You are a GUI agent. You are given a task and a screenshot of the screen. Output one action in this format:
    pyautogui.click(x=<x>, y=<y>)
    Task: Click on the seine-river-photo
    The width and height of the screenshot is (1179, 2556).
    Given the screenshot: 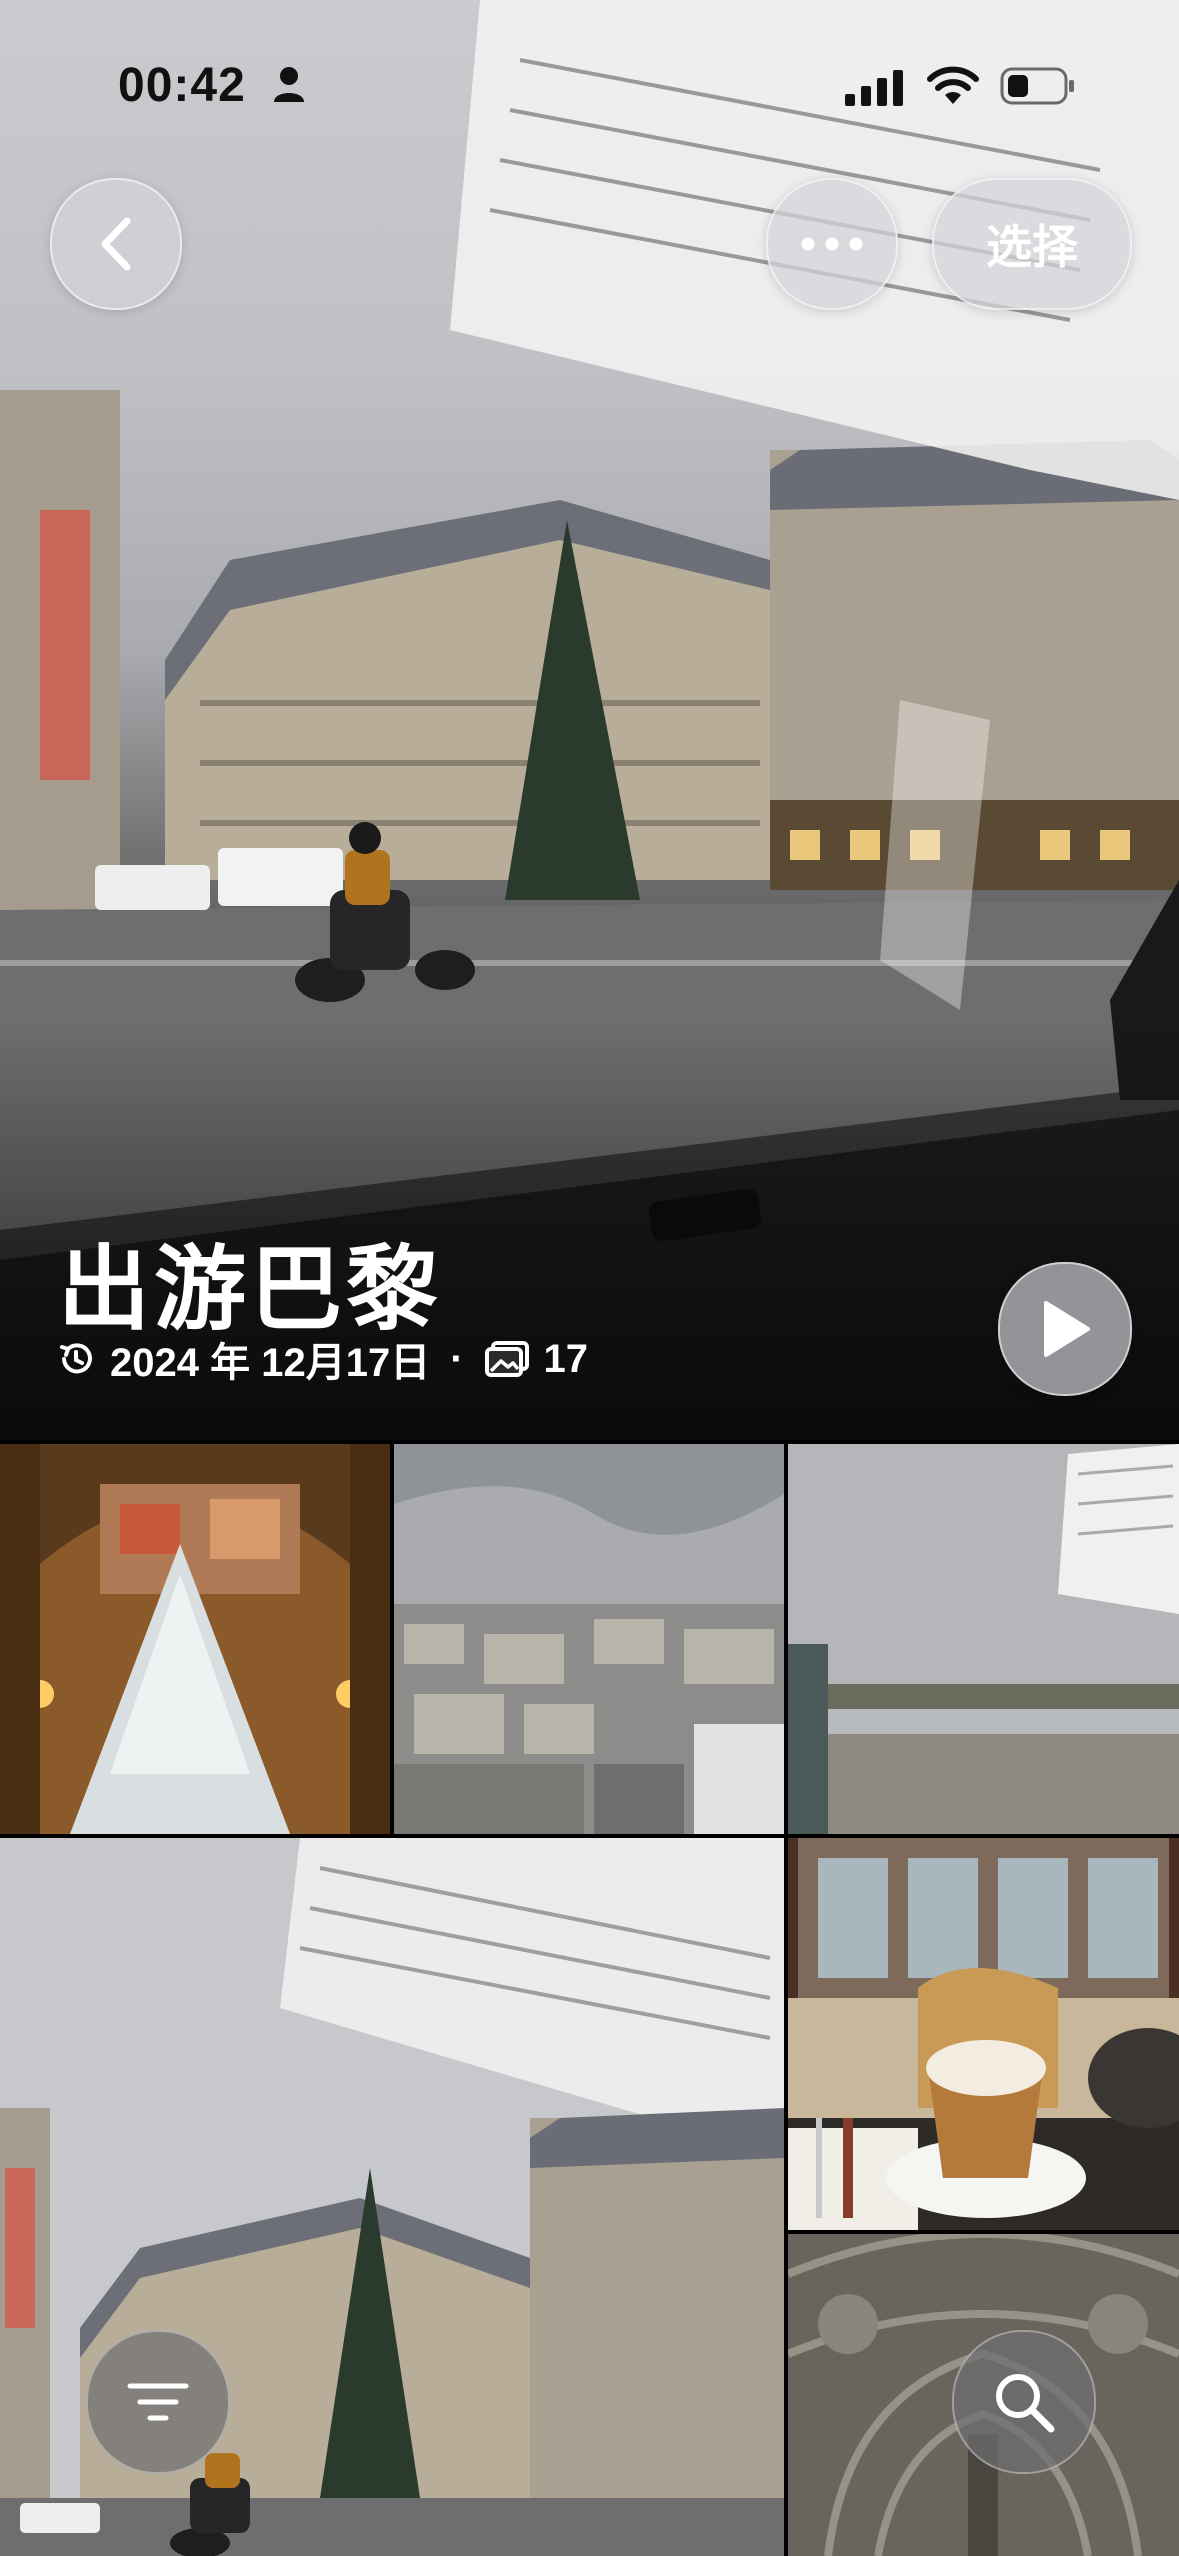 What is the action you would take?
    pyautogui.click(x=983, y=1639)
    